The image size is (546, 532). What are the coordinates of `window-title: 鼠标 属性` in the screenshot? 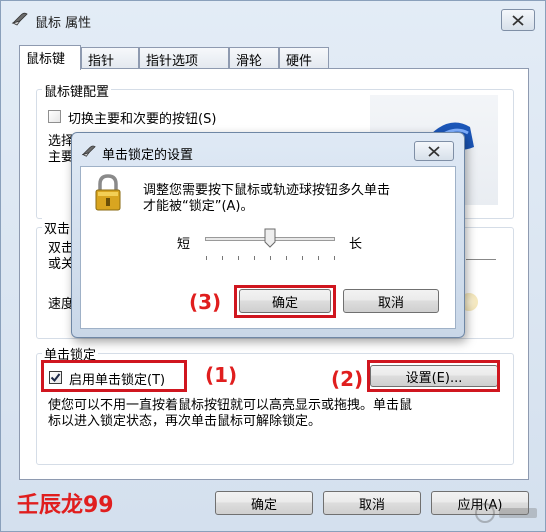 It's located at (63, 23).